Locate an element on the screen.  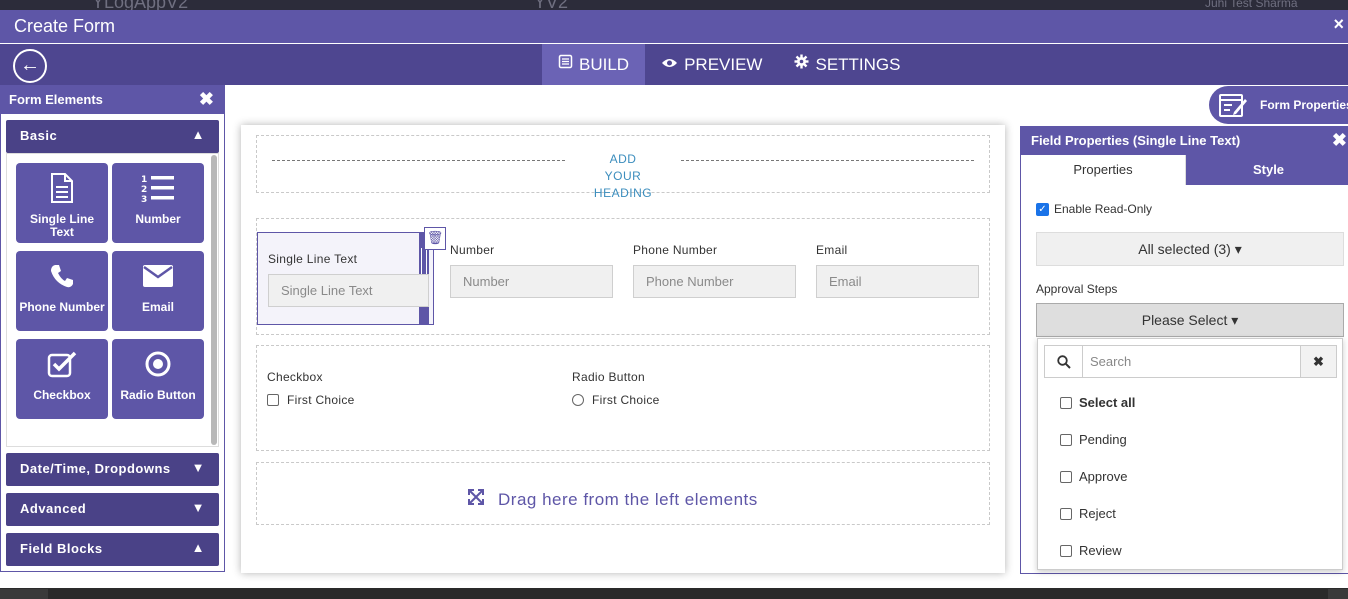
element-phone-number-label: Phone Number is located at coordinates (62, 307).